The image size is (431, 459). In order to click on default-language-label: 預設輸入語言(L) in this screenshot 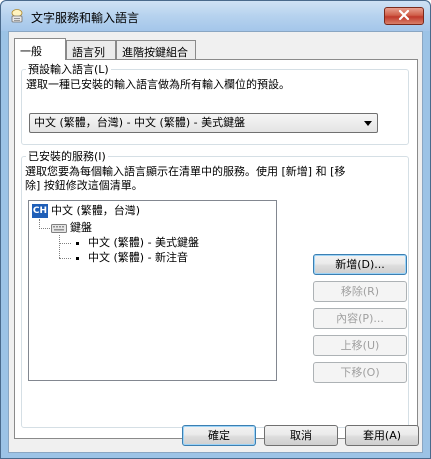, I will do `click(68, 69)`.